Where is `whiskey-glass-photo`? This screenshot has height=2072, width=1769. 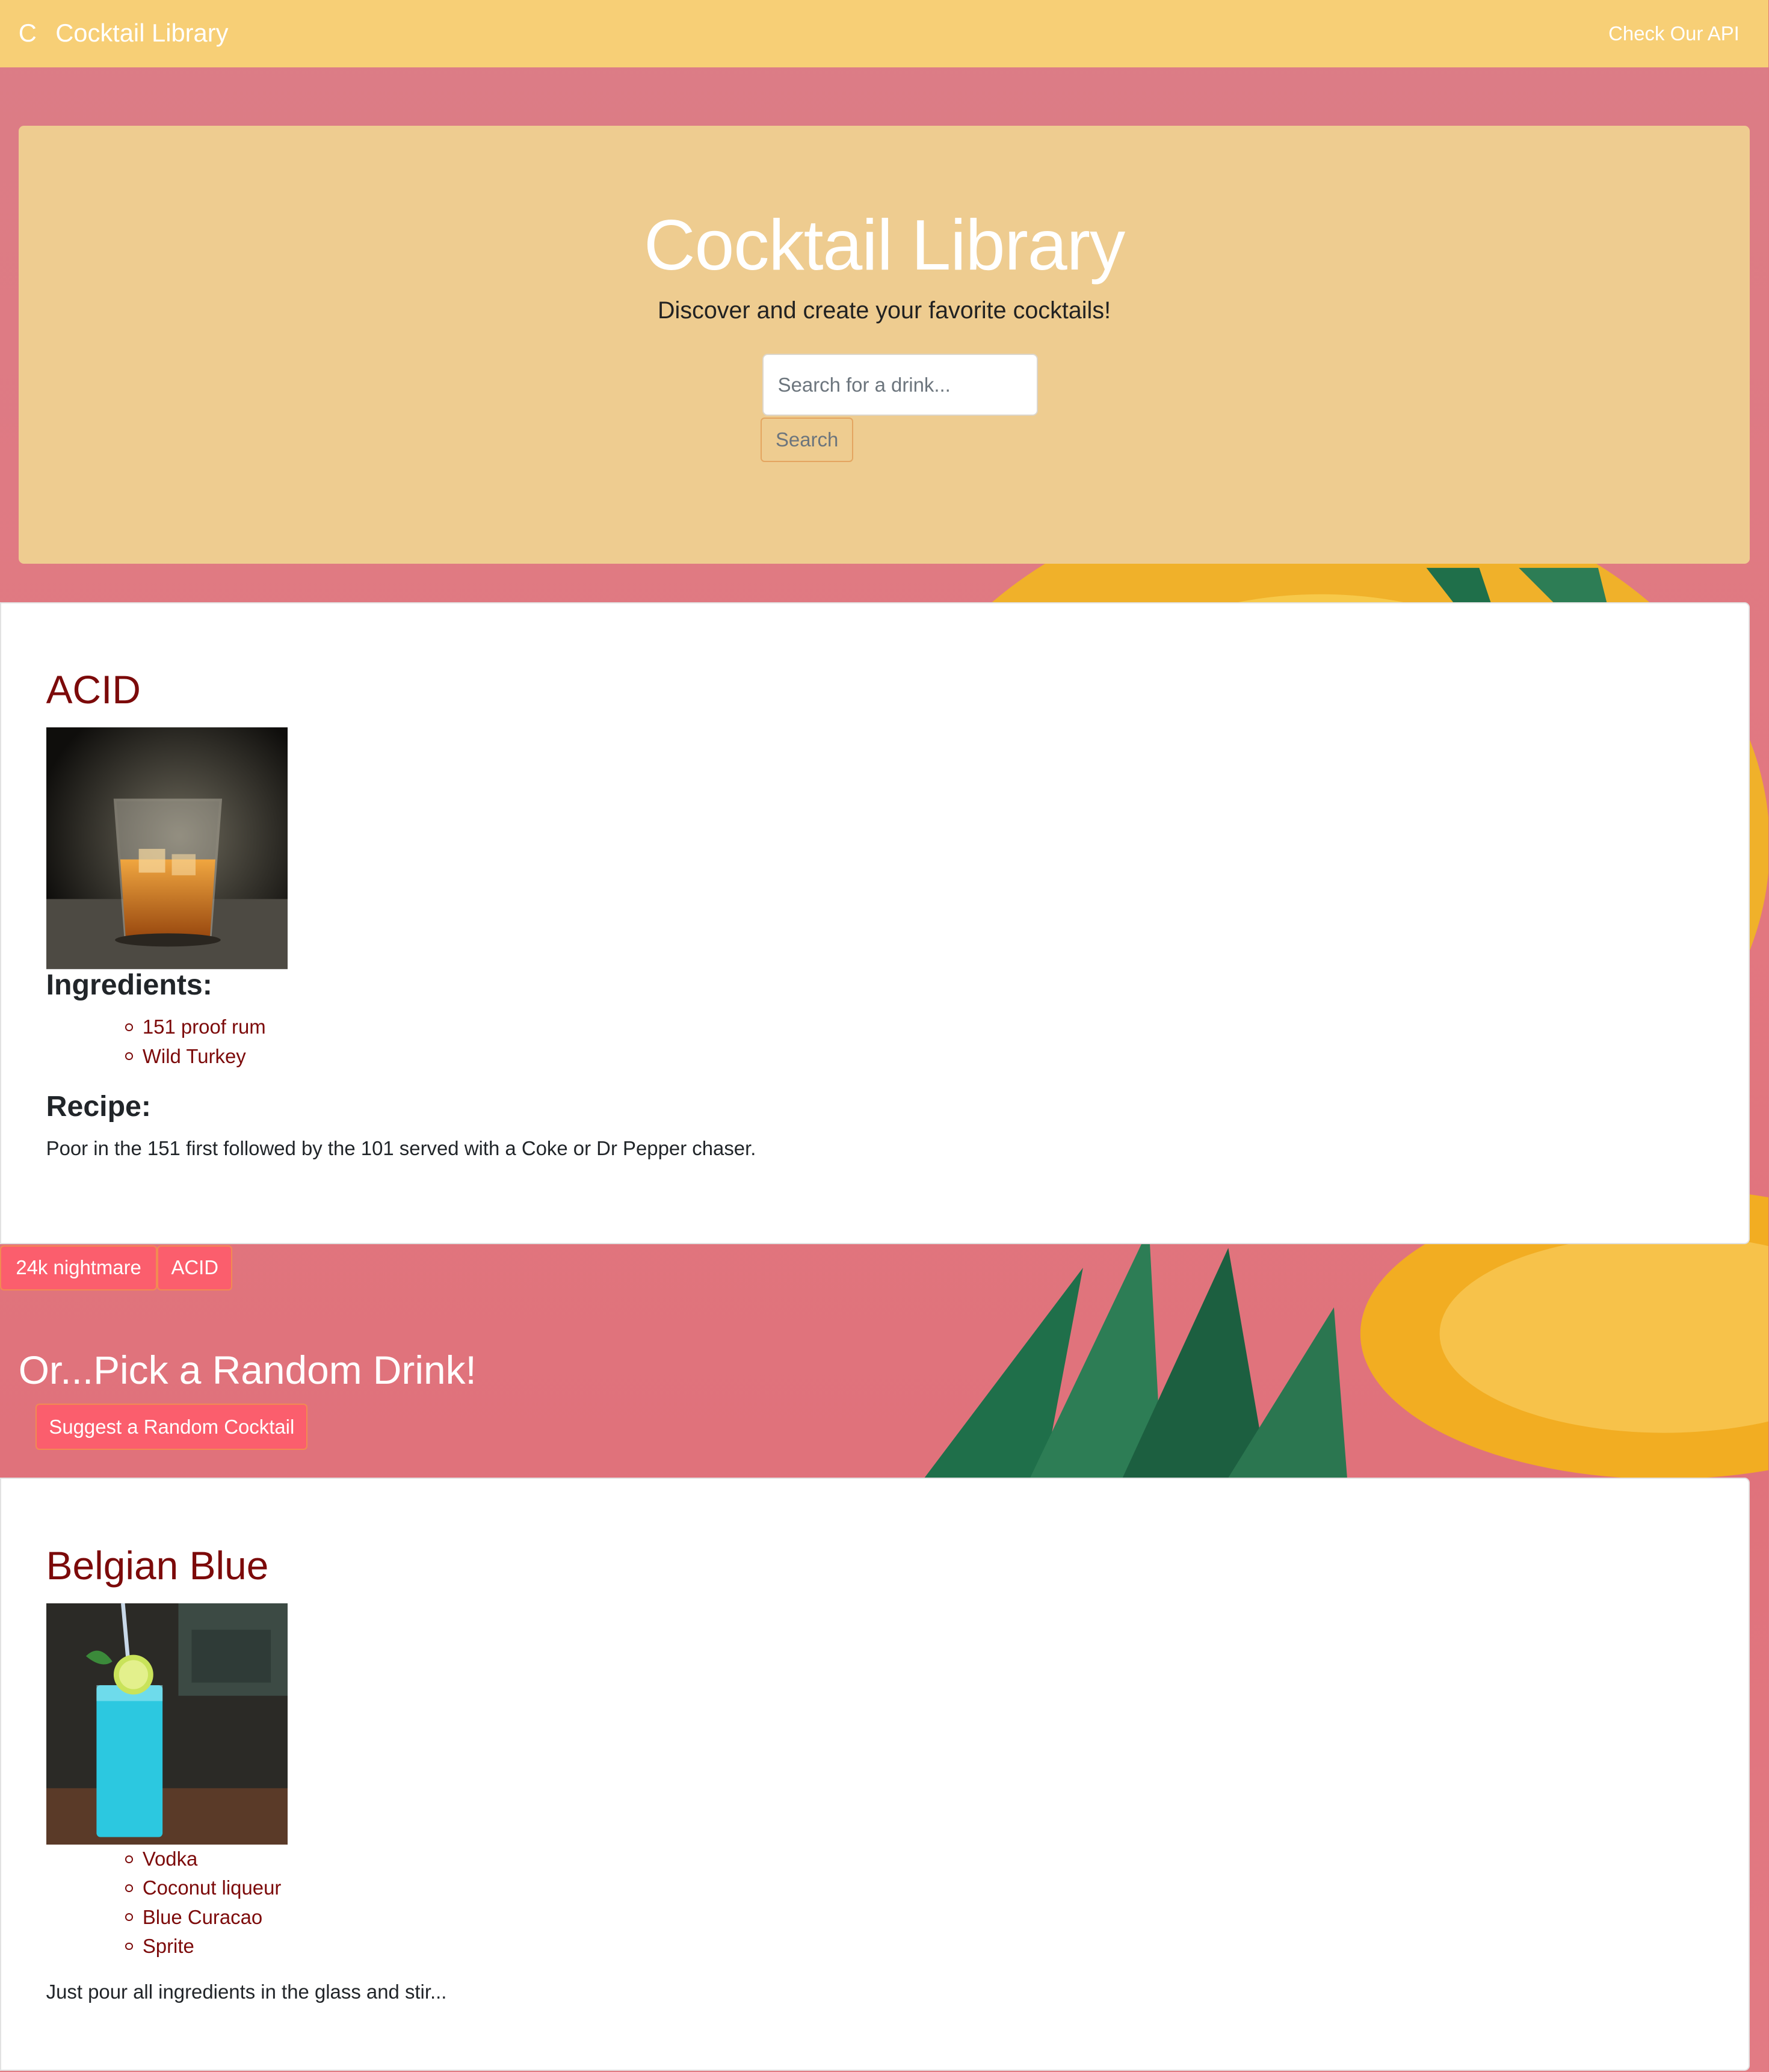
whiskey-glass-photo is located at coordinates (167, 848).